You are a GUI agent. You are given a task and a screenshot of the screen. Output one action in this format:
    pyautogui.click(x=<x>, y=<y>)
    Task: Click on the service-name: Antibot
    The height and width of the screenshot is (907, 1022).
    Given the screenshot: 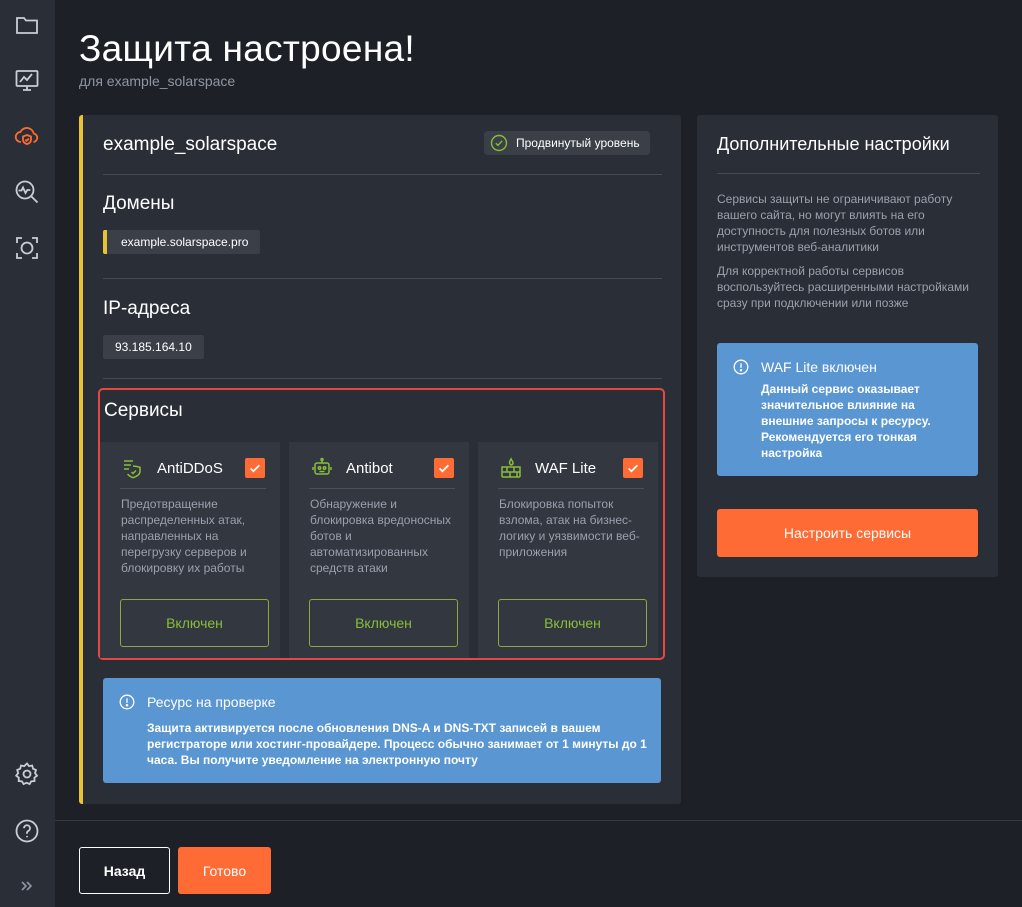 What is the action you would take?
    pyautogui.click(x=369, y=468)
    